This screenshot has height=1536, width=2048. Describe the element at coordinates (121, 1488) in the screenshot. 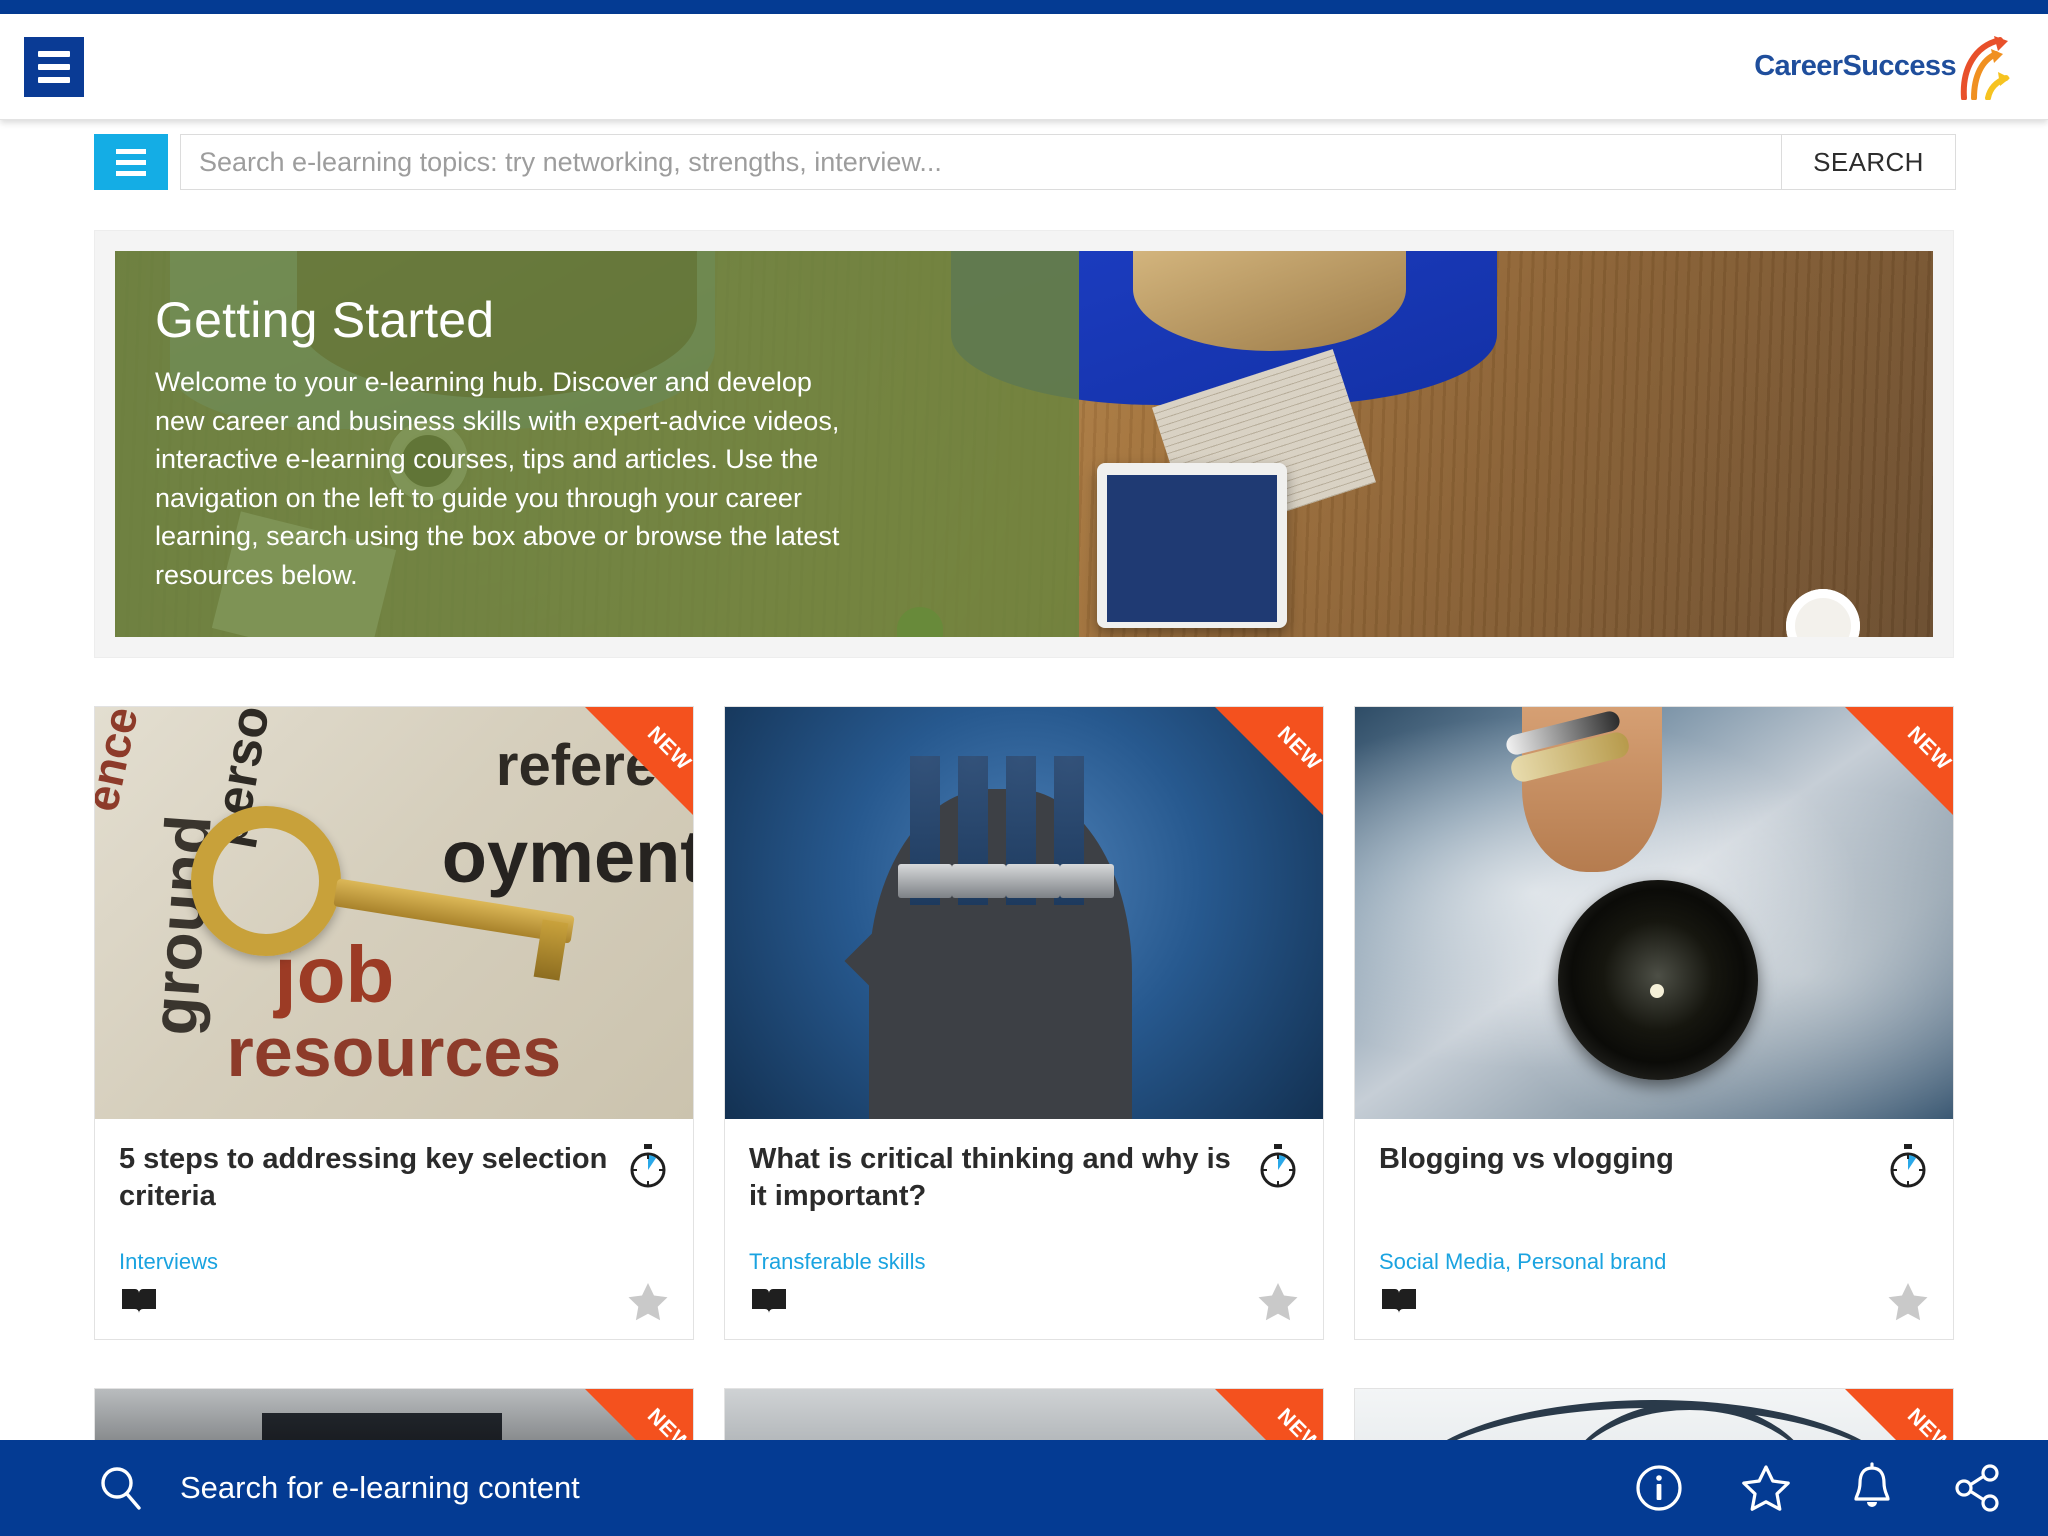

I see `magnifier-icon` at that location.